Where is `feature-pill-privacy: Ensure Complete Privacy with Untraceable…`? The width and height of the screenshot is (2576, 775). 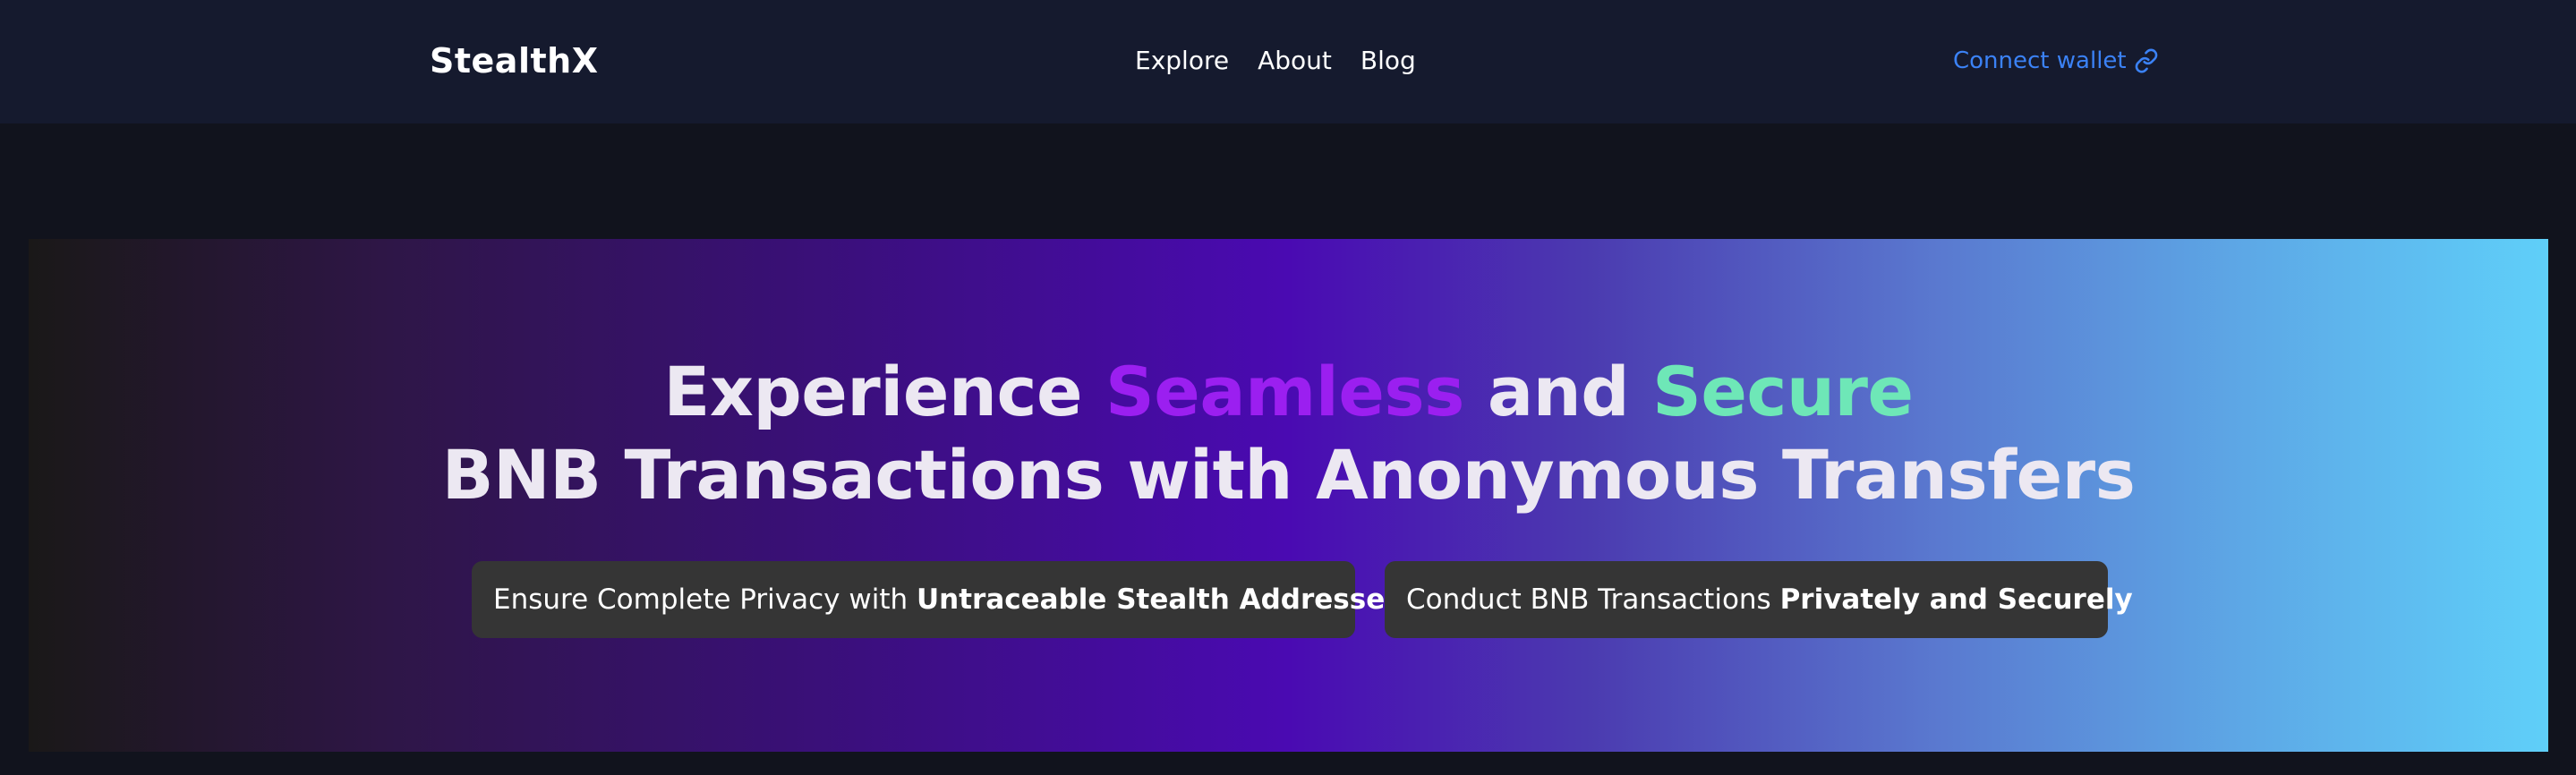 feature-pill-privacy: Ensure Complete Privacy with Untraceable… is located at coordinates (937, 599).